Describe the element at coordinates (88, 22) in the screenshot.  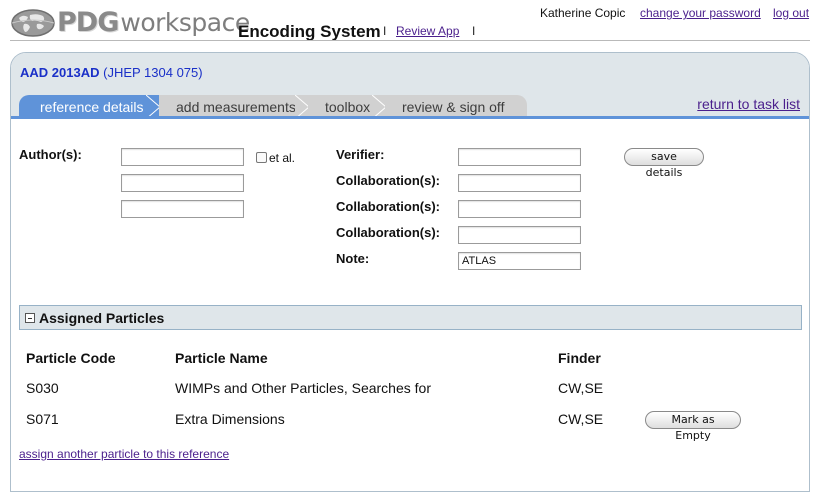
I see `logo-pdg-text: PDG` at that location.